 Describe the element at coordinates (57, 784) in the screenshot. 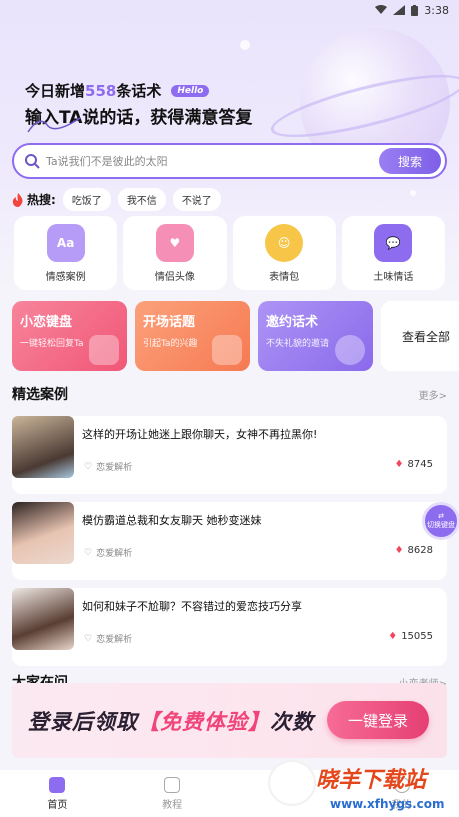

I see `home-icon` at that location.